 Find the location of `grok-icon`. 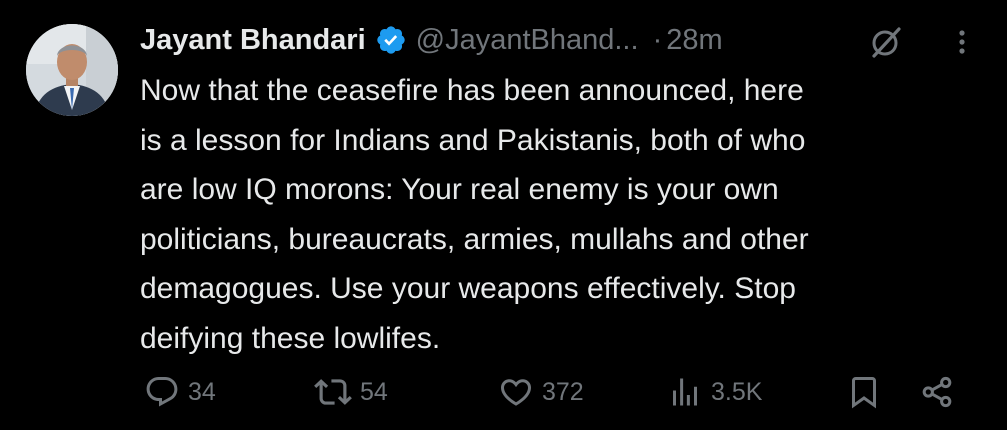

grok-icon is located at coordinates (886, 42).